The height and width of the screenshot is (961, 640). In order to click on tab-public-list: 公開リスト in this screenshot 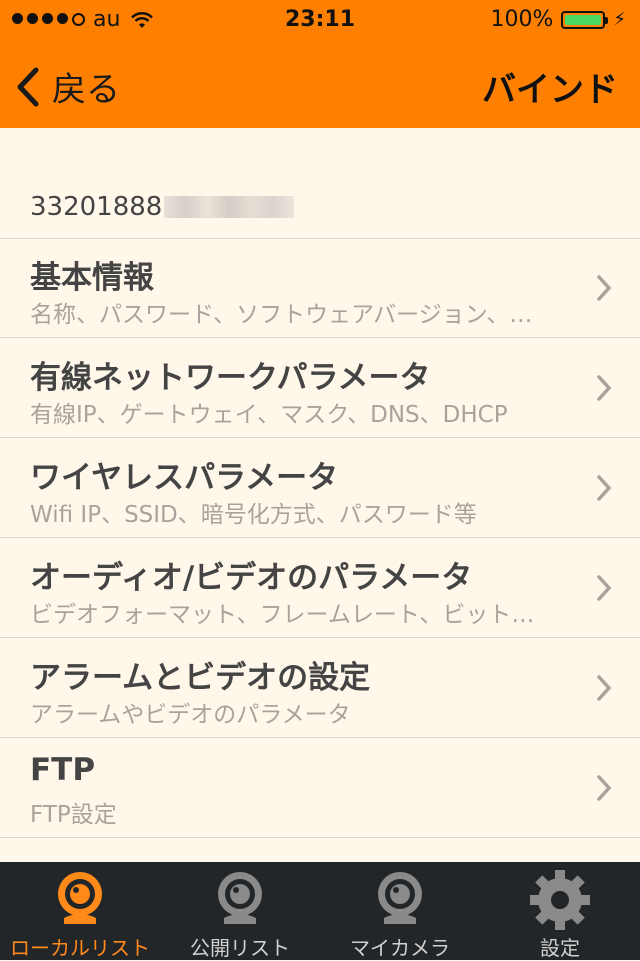, I will do `click(240, 911)`.